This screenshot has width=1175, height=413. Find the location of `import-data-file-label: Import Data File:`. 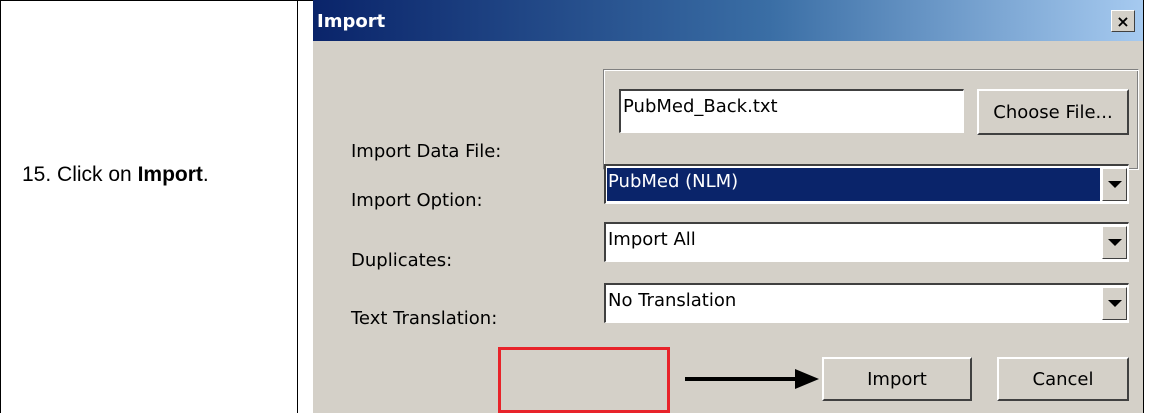

import-data-file-label: Import Data File: is located at coordinates (426, 151).